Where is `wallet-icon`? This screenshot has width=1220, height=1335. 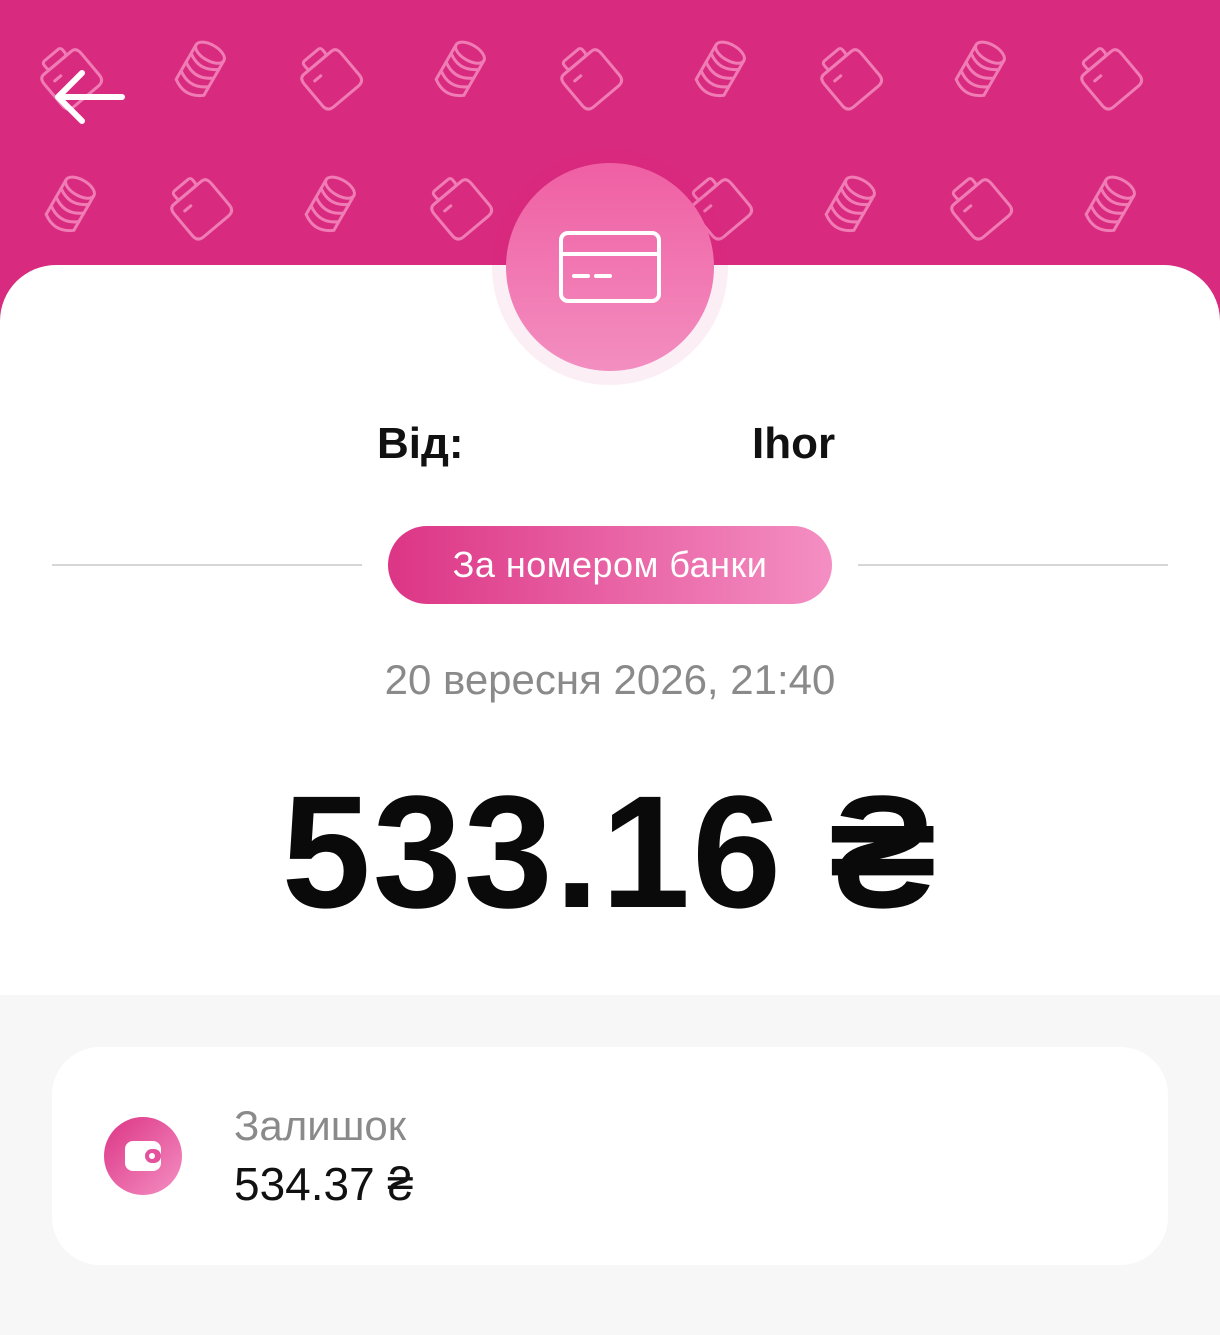 wallet-icon is located at coordinates (143, 1156).